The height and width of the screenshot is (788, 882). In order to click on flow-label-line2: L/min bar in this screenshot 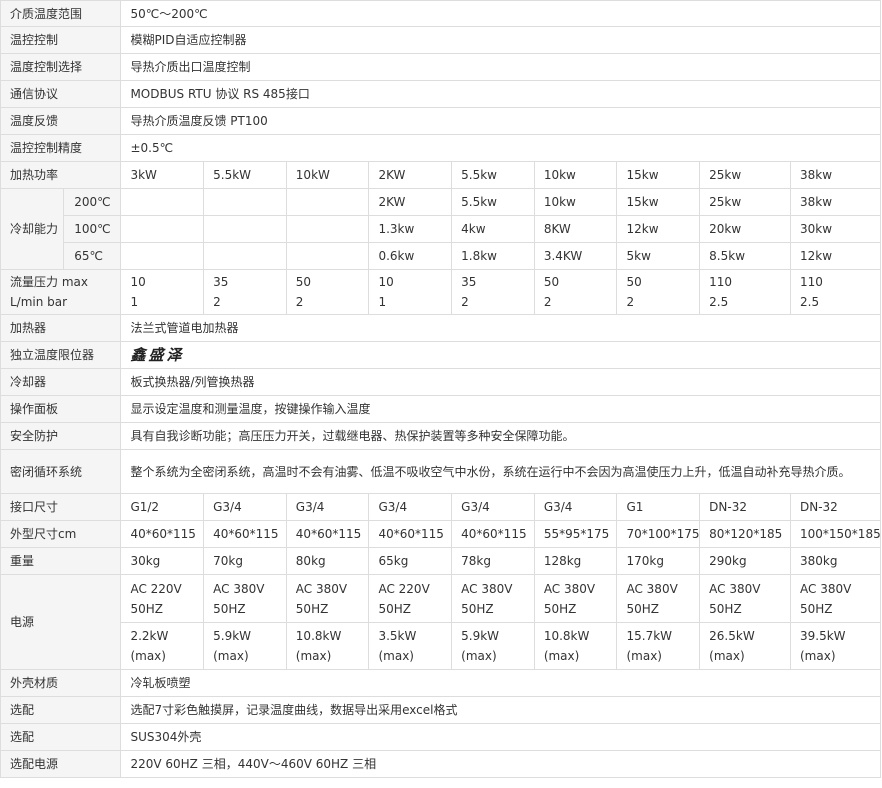, I will do `click(39, 302)`.